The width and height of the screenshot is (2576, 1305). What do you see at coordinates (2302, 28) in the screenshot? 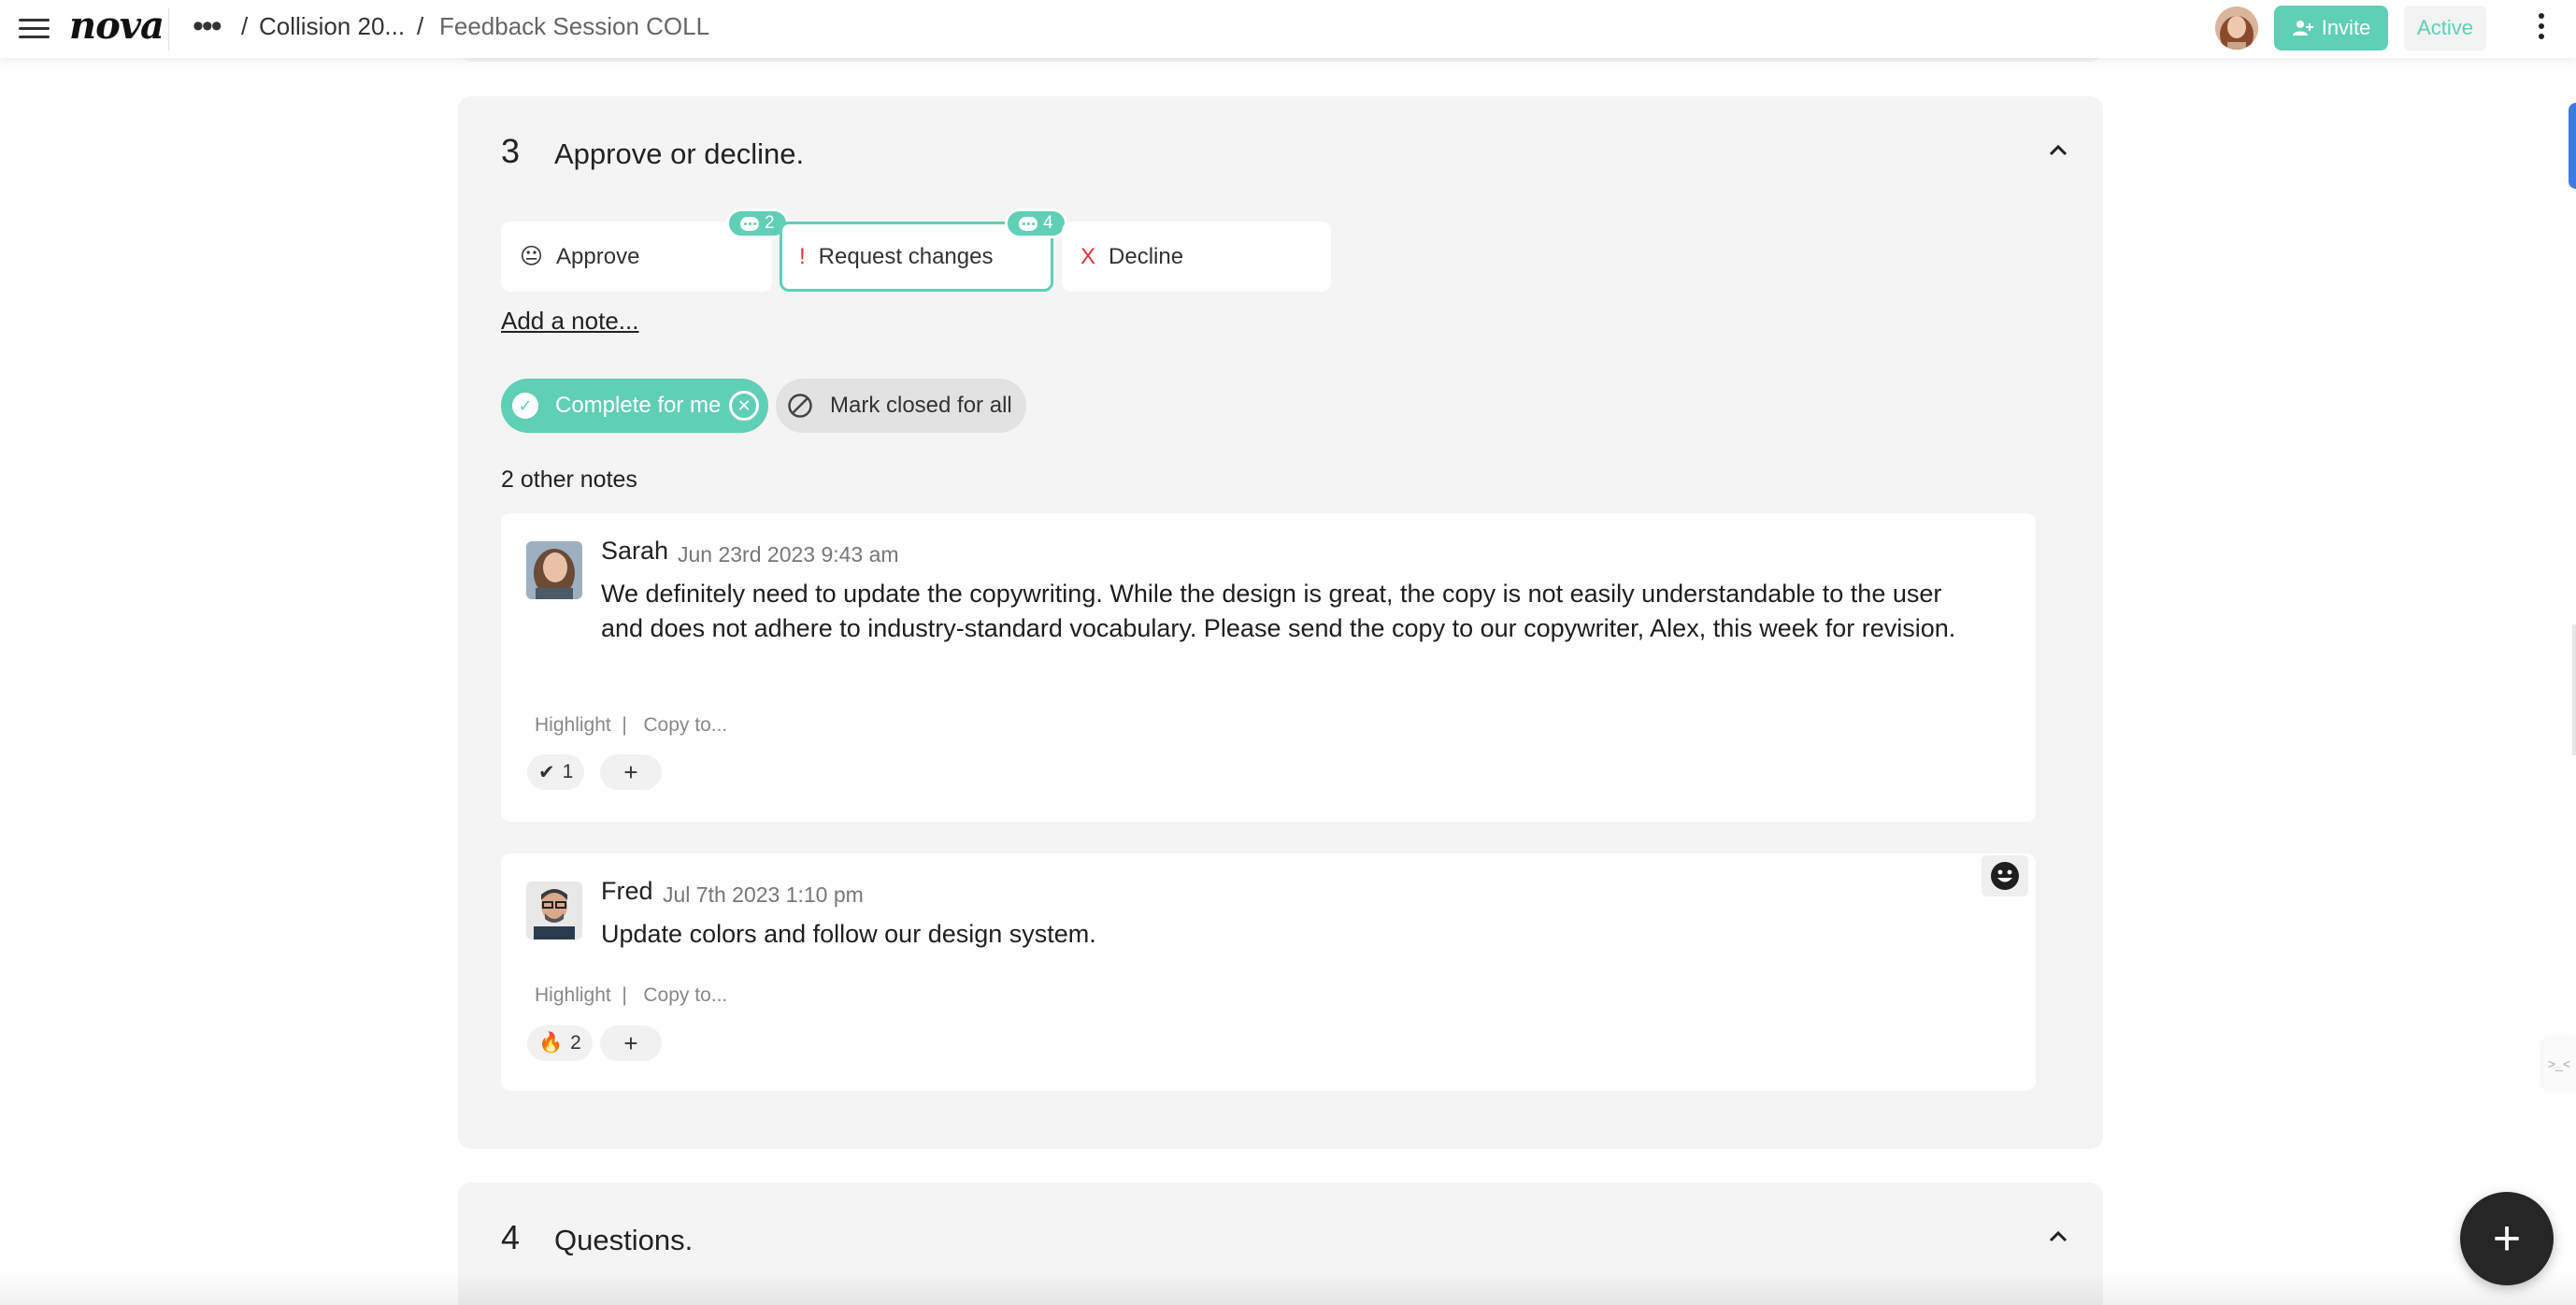
I see `add-user-icon` at bounding box center [2302, 28].